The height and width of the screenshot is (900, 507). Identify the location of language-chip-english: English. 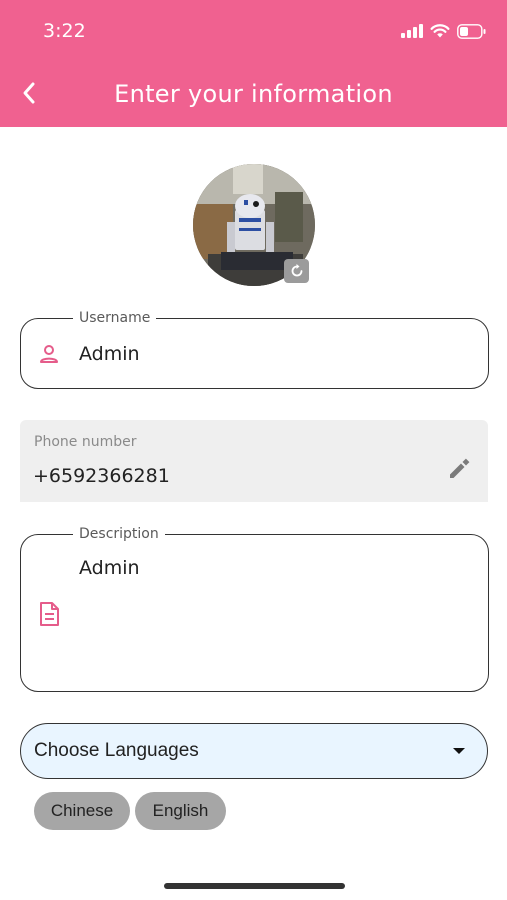
(180, 811).